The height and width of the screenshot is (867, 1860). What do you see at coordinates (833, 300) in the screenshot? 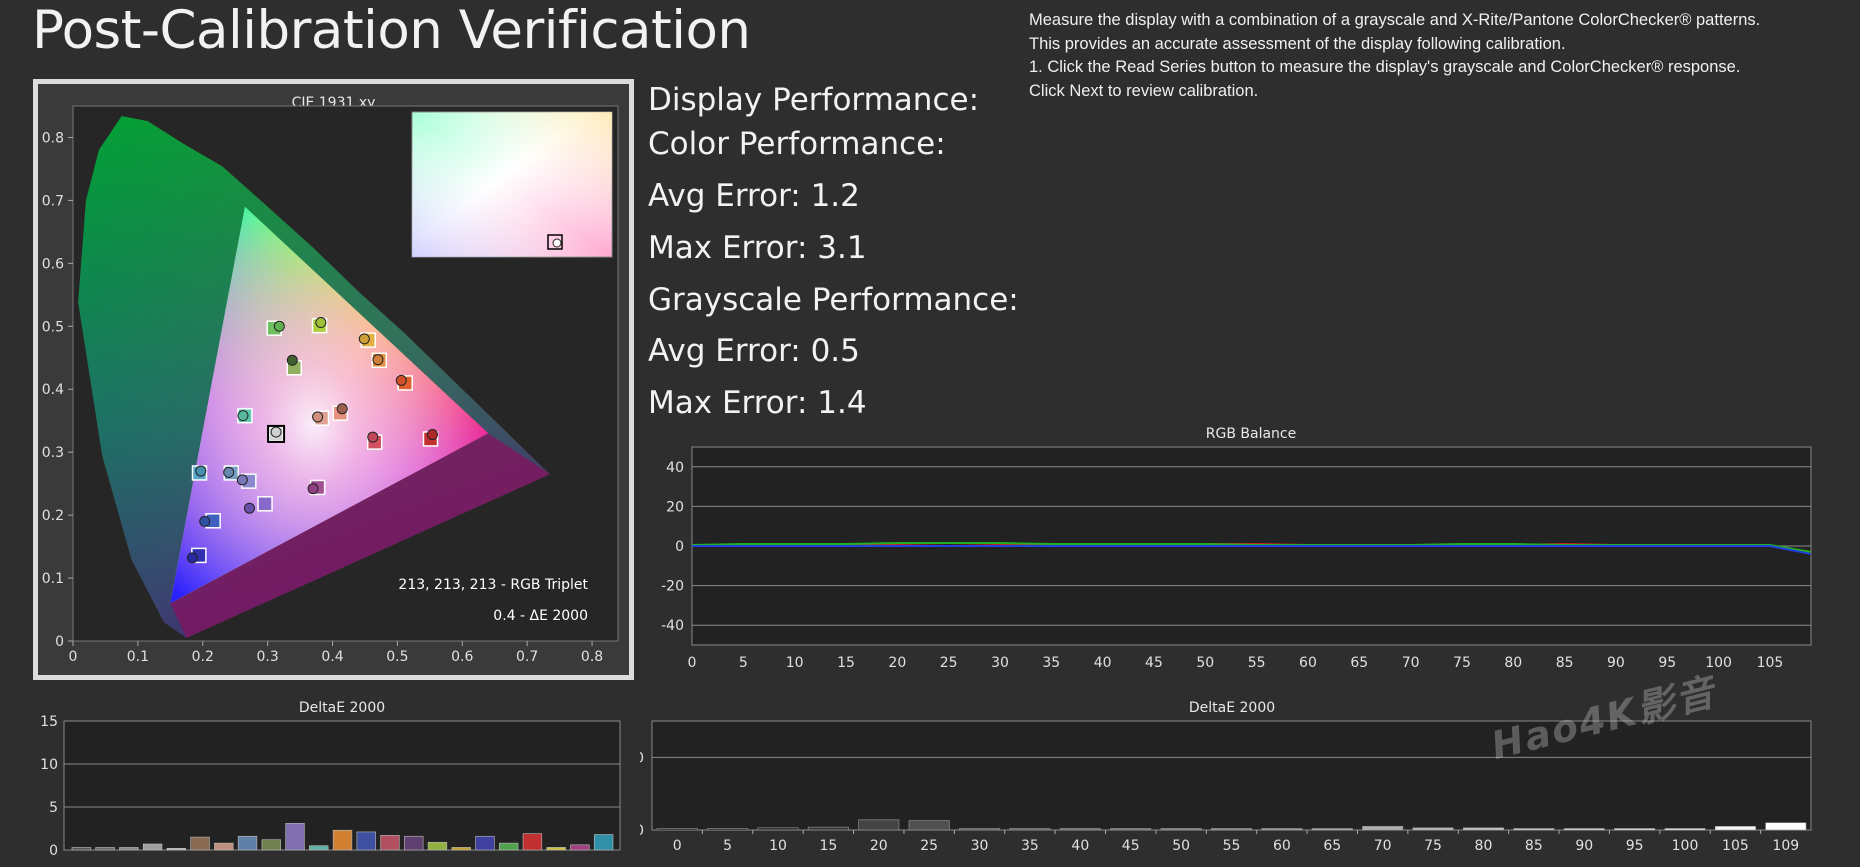
I see `grayscale-performance-heading: Grayscale Performance:` at bounding box center [833, 300].